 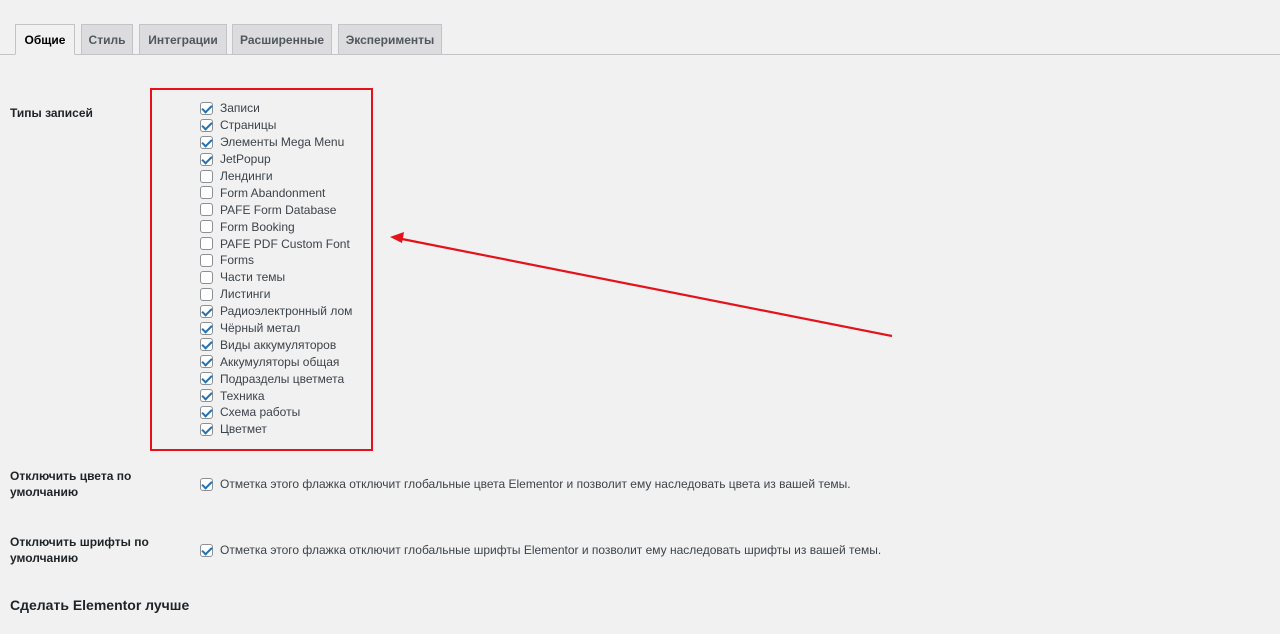 What do you see at coordinates (276, 159) in the screenshot?
I see `post-type-item: JetPopup` at bounding box center [276, 159].